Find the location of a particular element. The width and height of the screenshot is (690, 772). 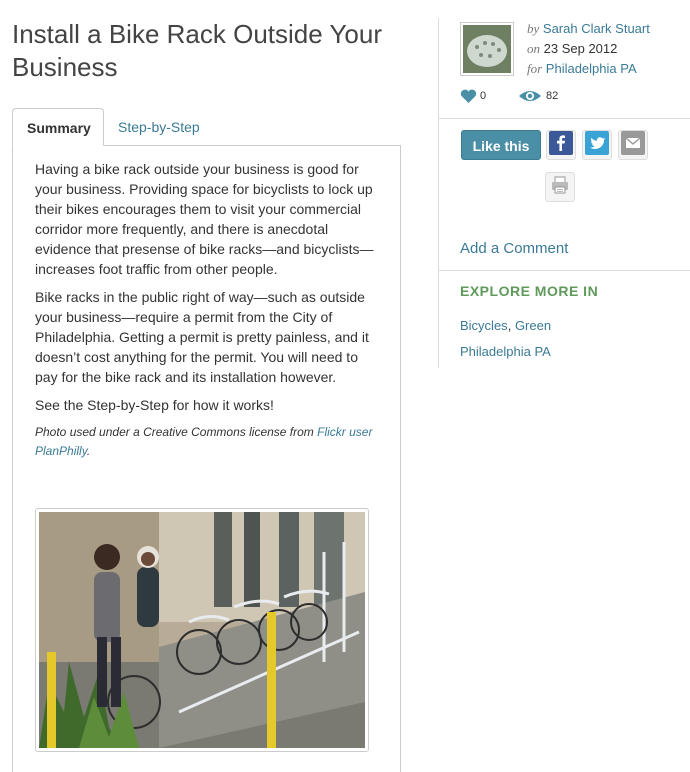

photo-credit-suffix: . is located at coordinates (88, 451).